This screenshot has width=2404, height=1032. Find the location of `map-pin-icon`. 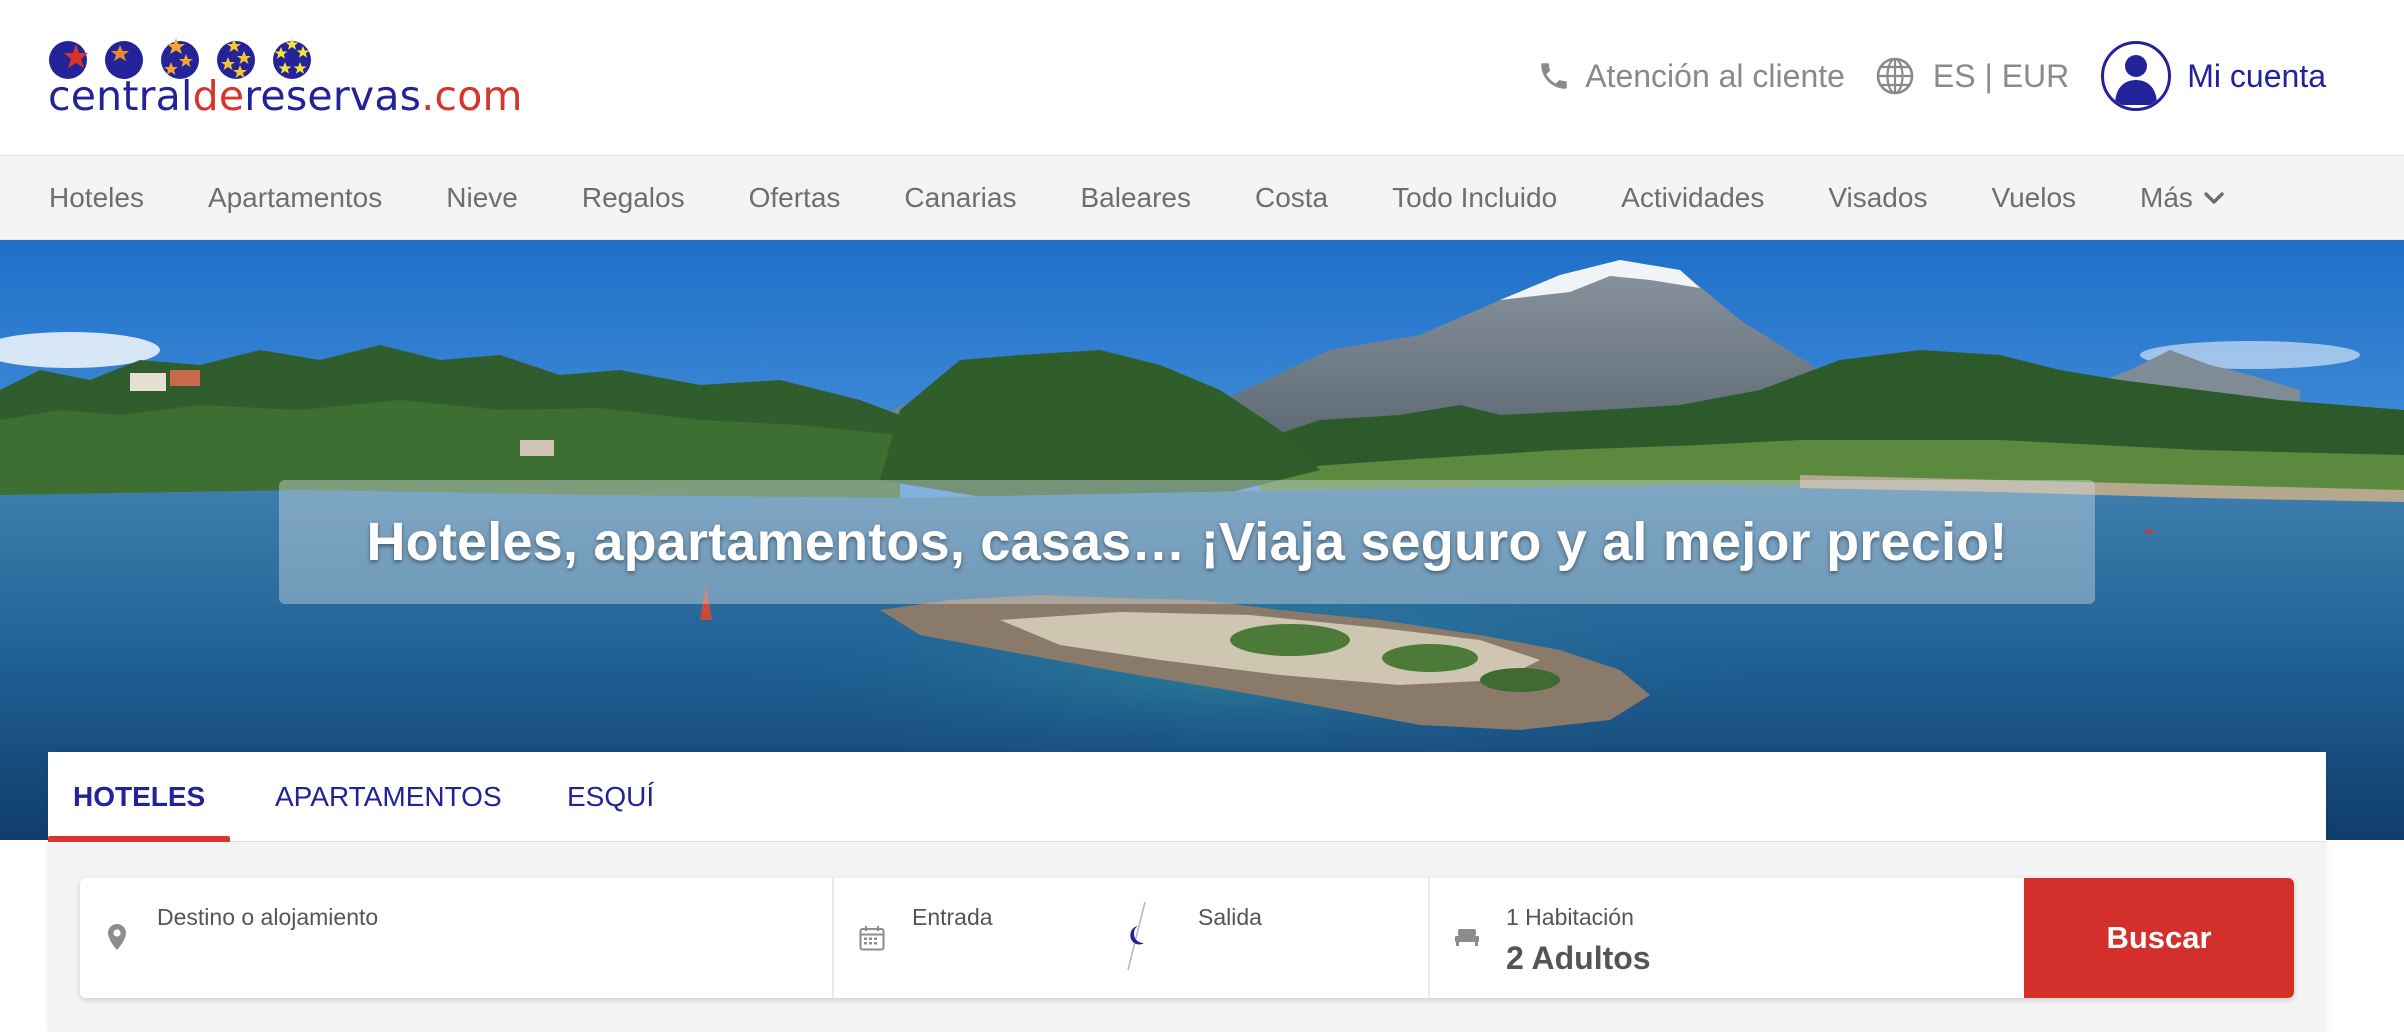

map-pin-icon is located at coordinates (117, 937).